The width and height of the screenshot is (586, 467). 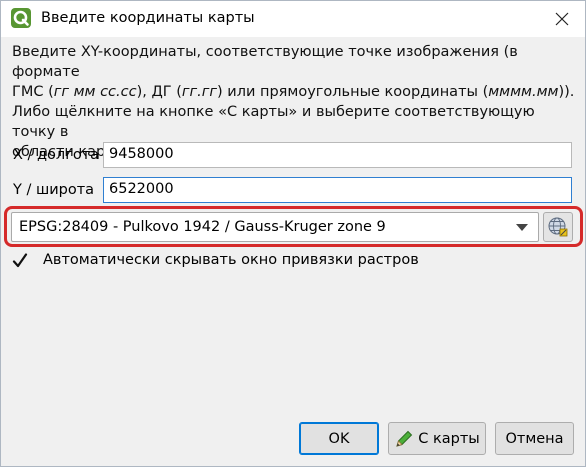 I want to click on y-latitude-label: Y / широта, so click(x=54, y=190).